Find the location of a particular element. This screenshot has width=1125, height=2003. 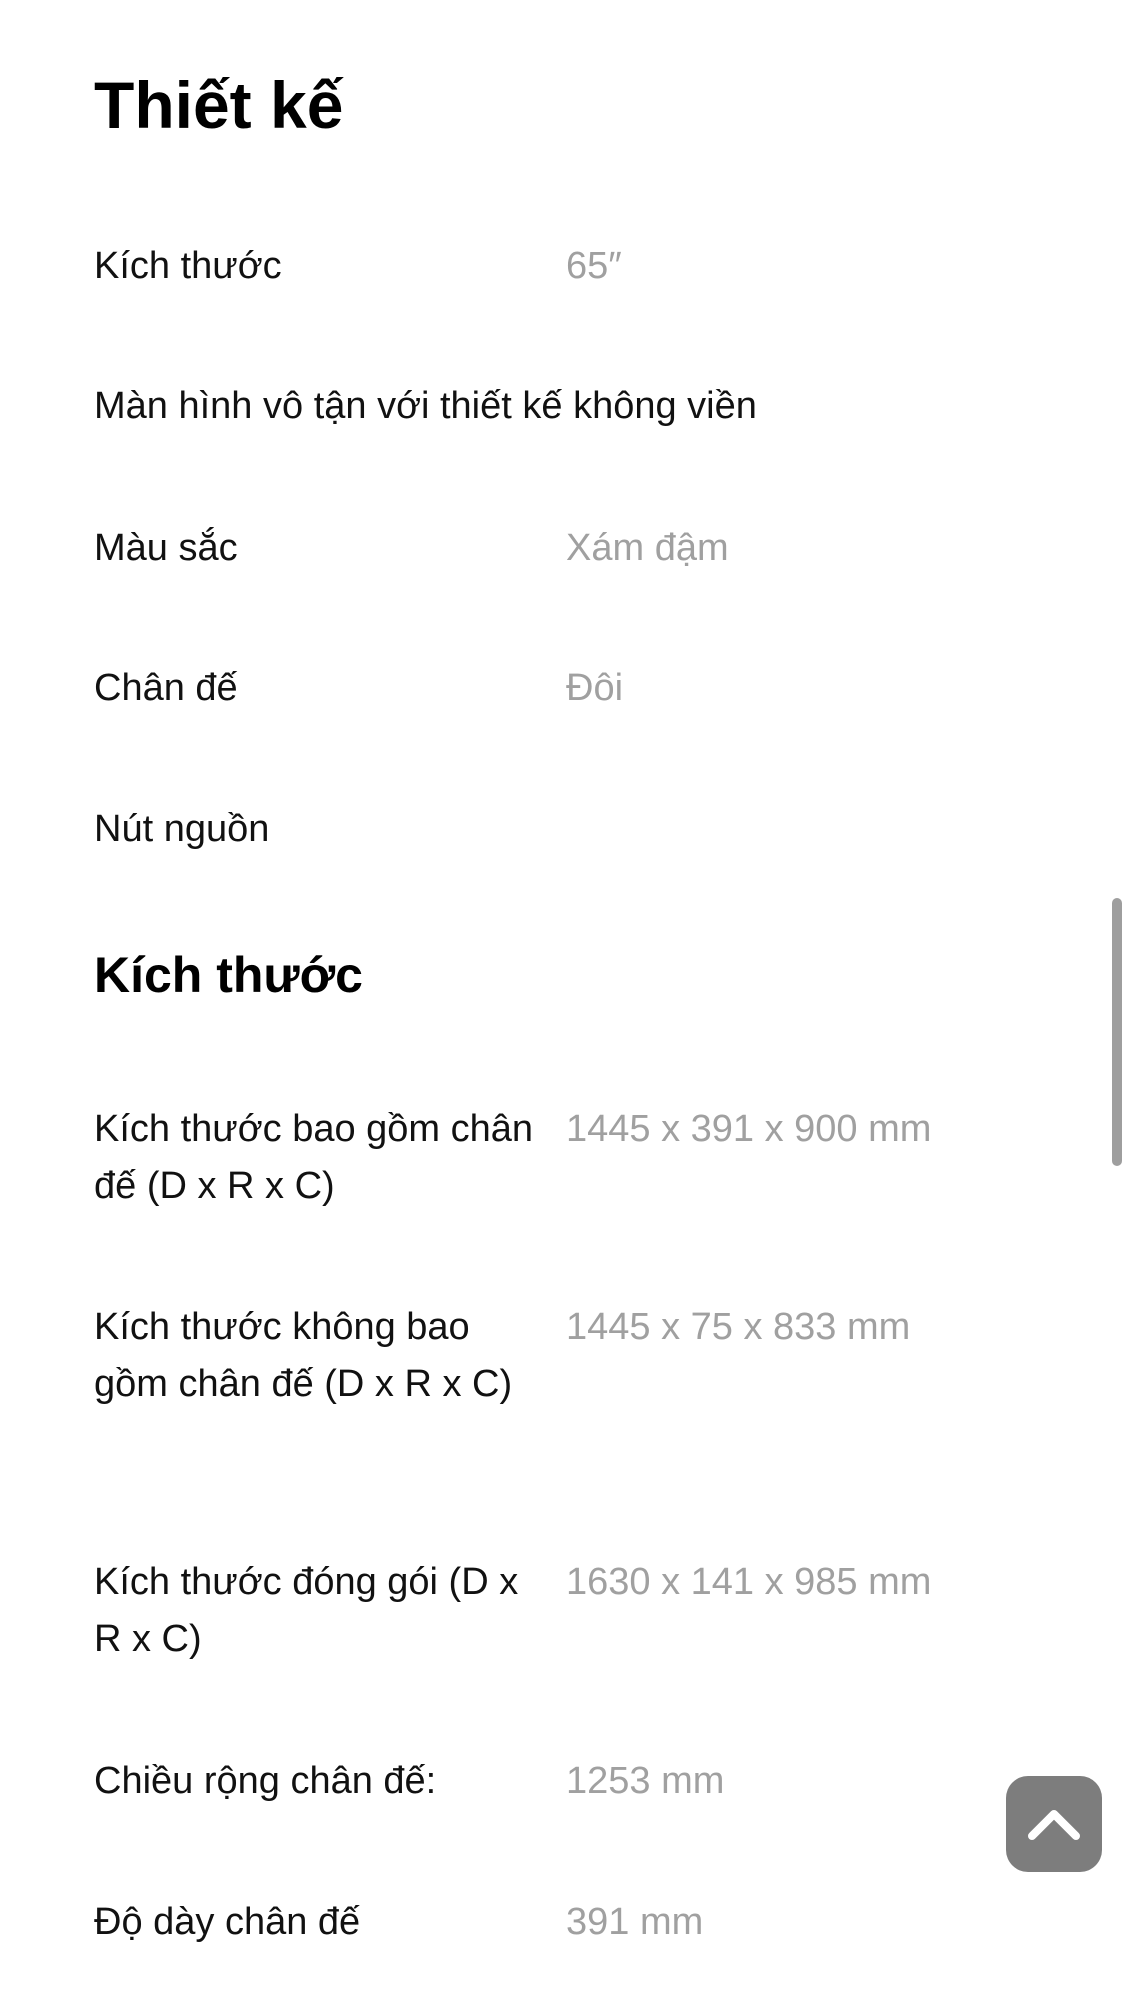

spec-row-color: Màu sắc Xám đậm is located at coordinates (569, 548).